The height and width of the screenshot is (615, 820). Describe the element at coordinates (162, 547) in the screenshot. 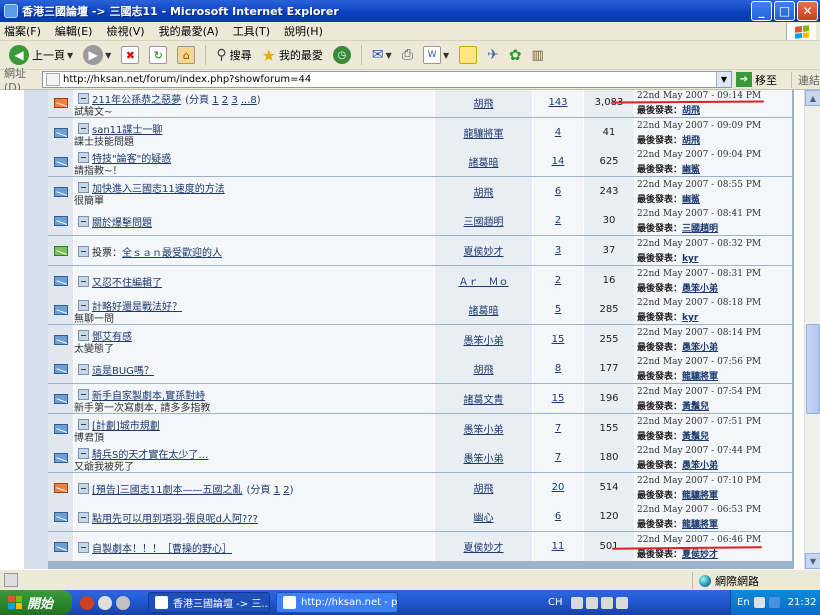

I see `topic-title-link: 自製劇本！！！［曹操的野心］` at that location.